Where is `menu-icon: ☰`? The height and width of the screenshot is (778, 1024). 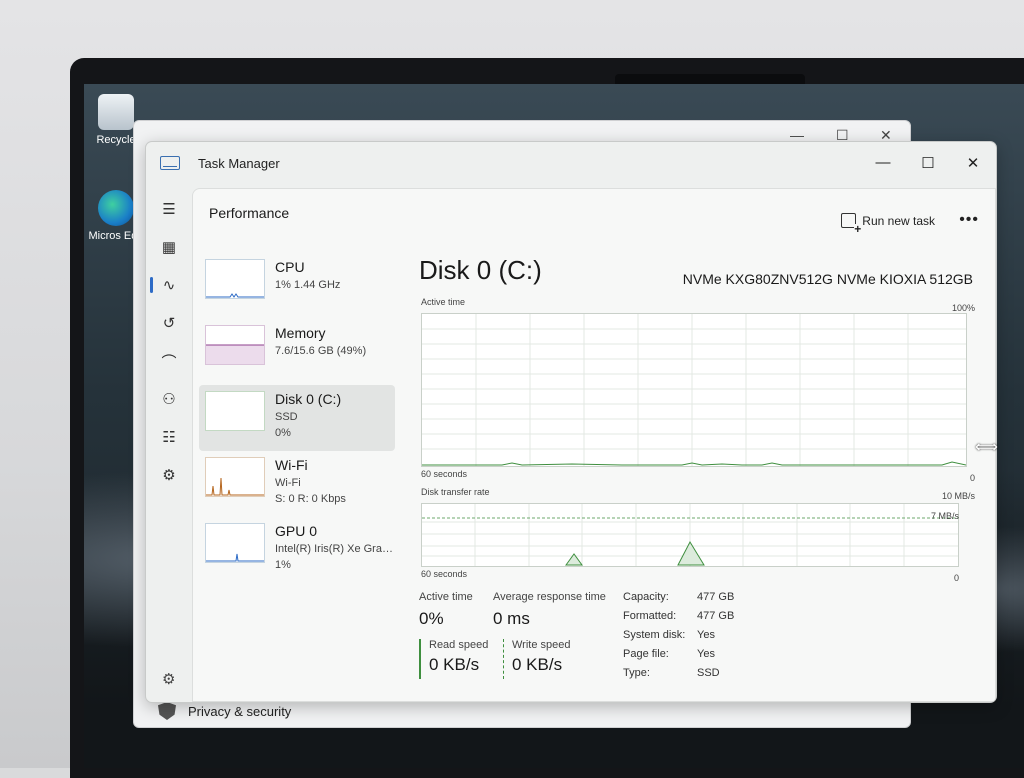
menu-icon: ☰ is located at coordinates (169, 209).